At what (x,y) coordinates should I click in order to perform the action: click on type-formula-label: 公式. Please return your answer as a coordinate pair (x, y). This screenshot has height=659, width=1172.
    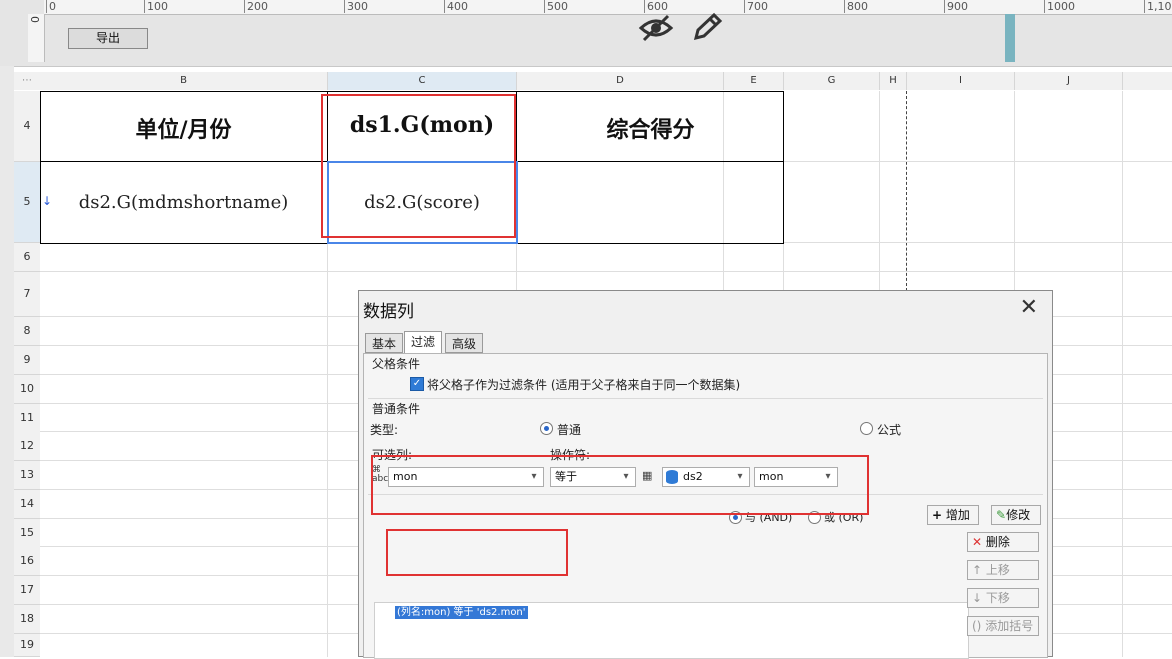
    Looking at the image, I should click on (889, 430).